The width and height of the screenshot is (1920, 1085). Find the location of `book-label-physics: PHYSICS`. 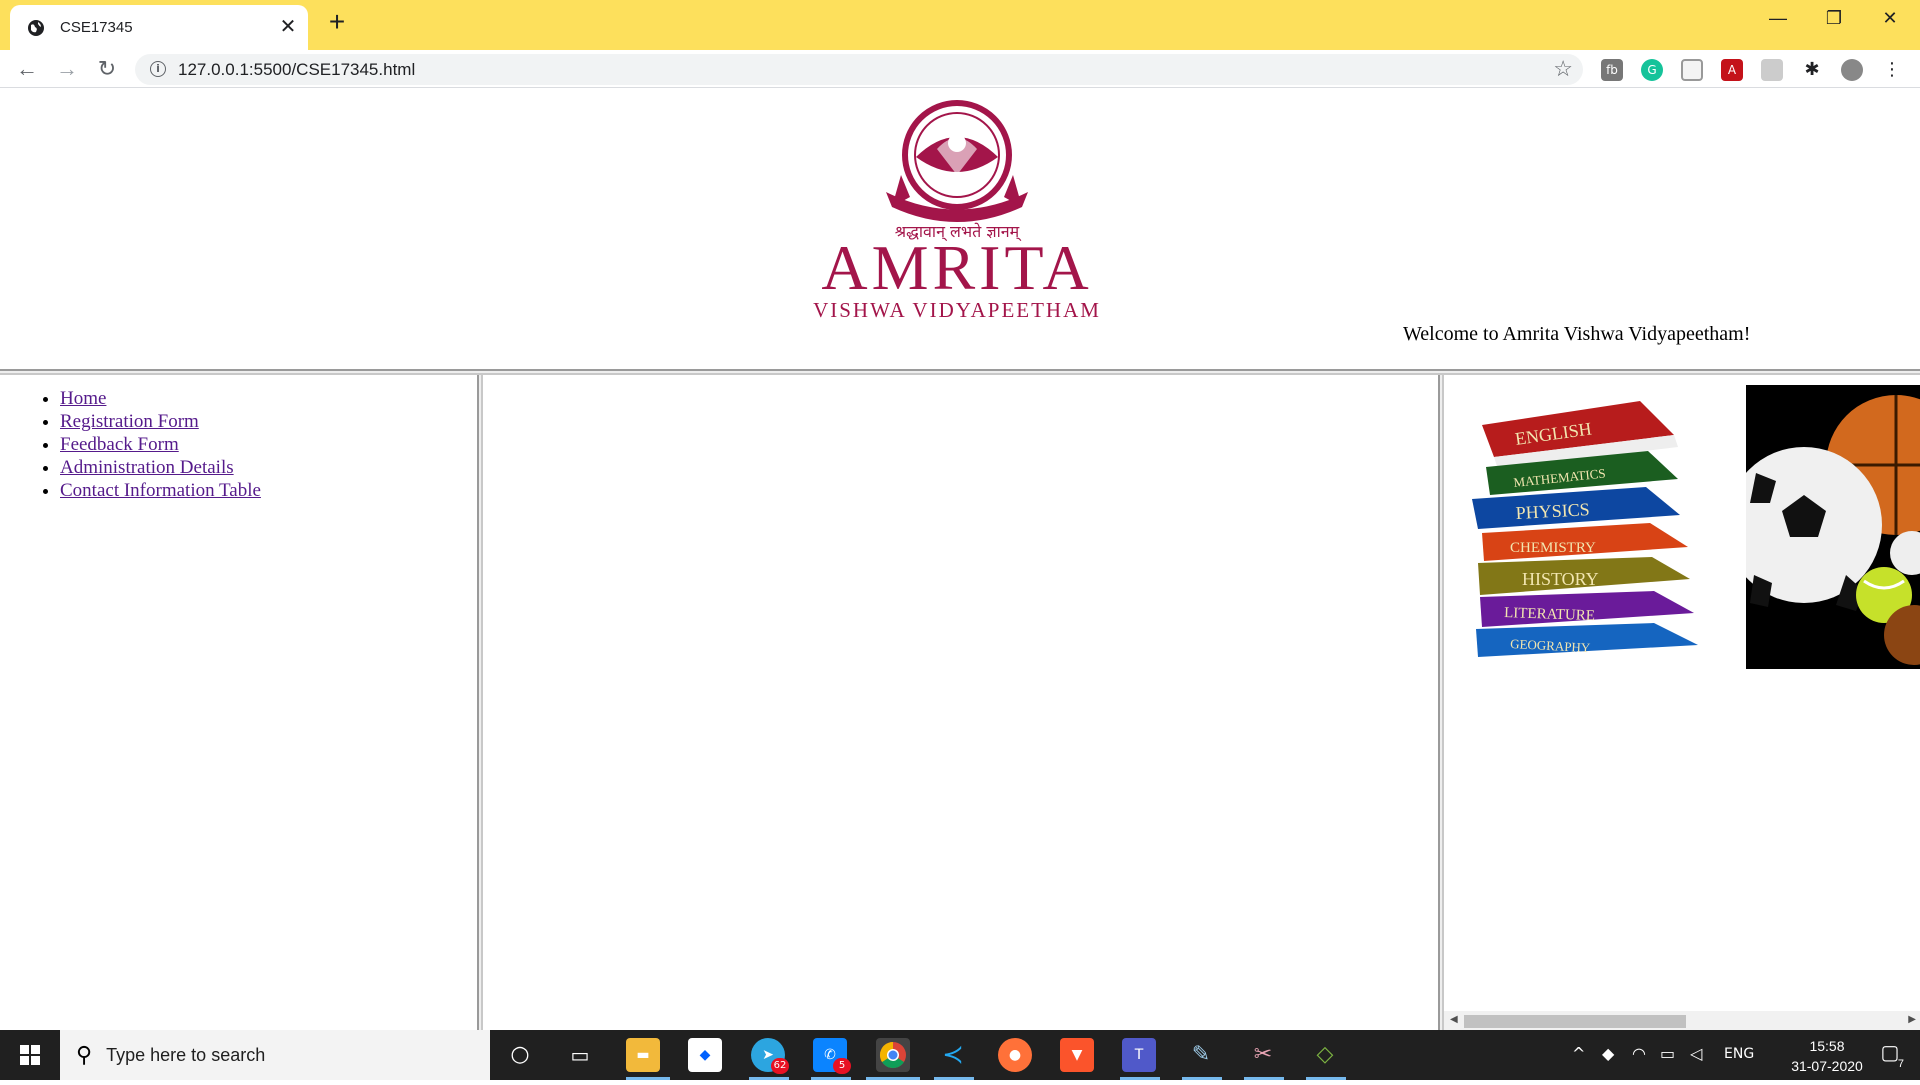

book-label-physics: PHYSICS is located at coordinates (1552, 511).